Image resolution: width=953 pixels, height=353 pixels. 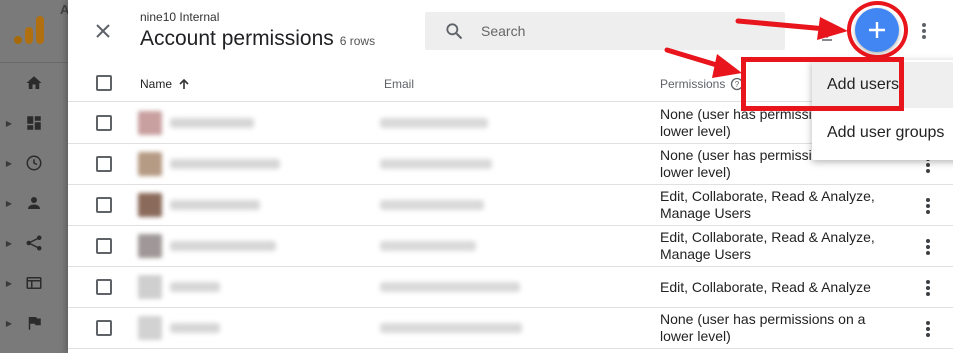 I want to click on permissions-cell: Edit, Collaborate, Read & Analyze, so click(x=775, y=287).